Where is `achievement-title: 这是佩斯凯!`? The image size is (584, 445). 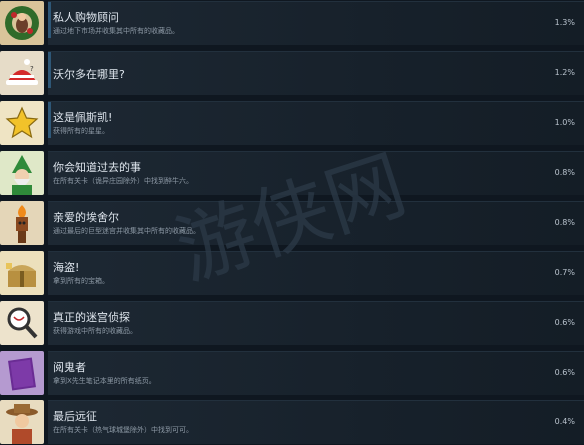 achievement-title: 这是佩斯凯! is located at coordinates (83, 117).